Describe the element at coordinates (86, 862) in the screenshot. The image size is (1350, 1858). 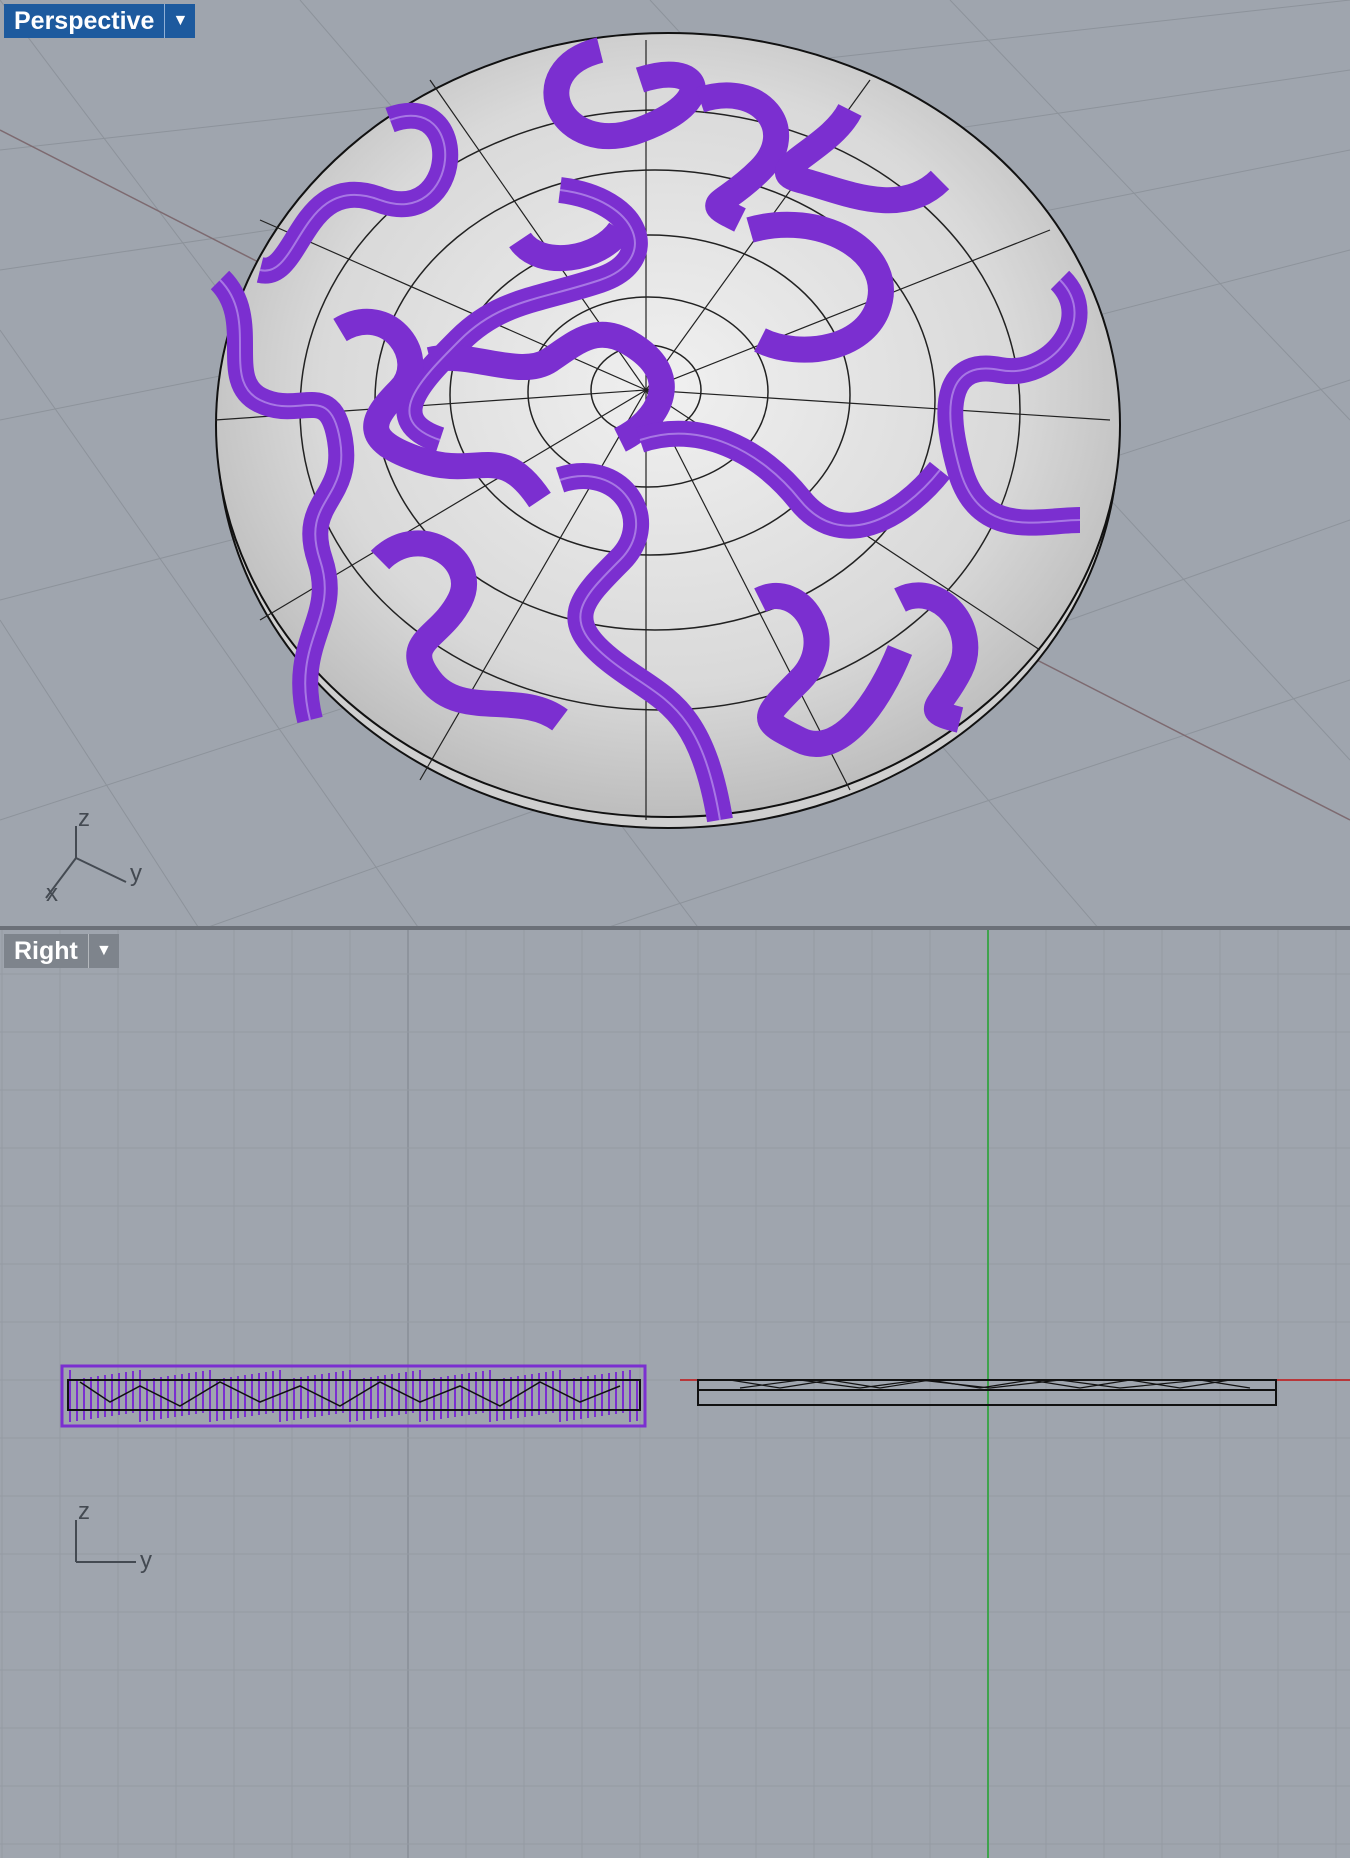
I see `perspective-axis-widget` at that location.